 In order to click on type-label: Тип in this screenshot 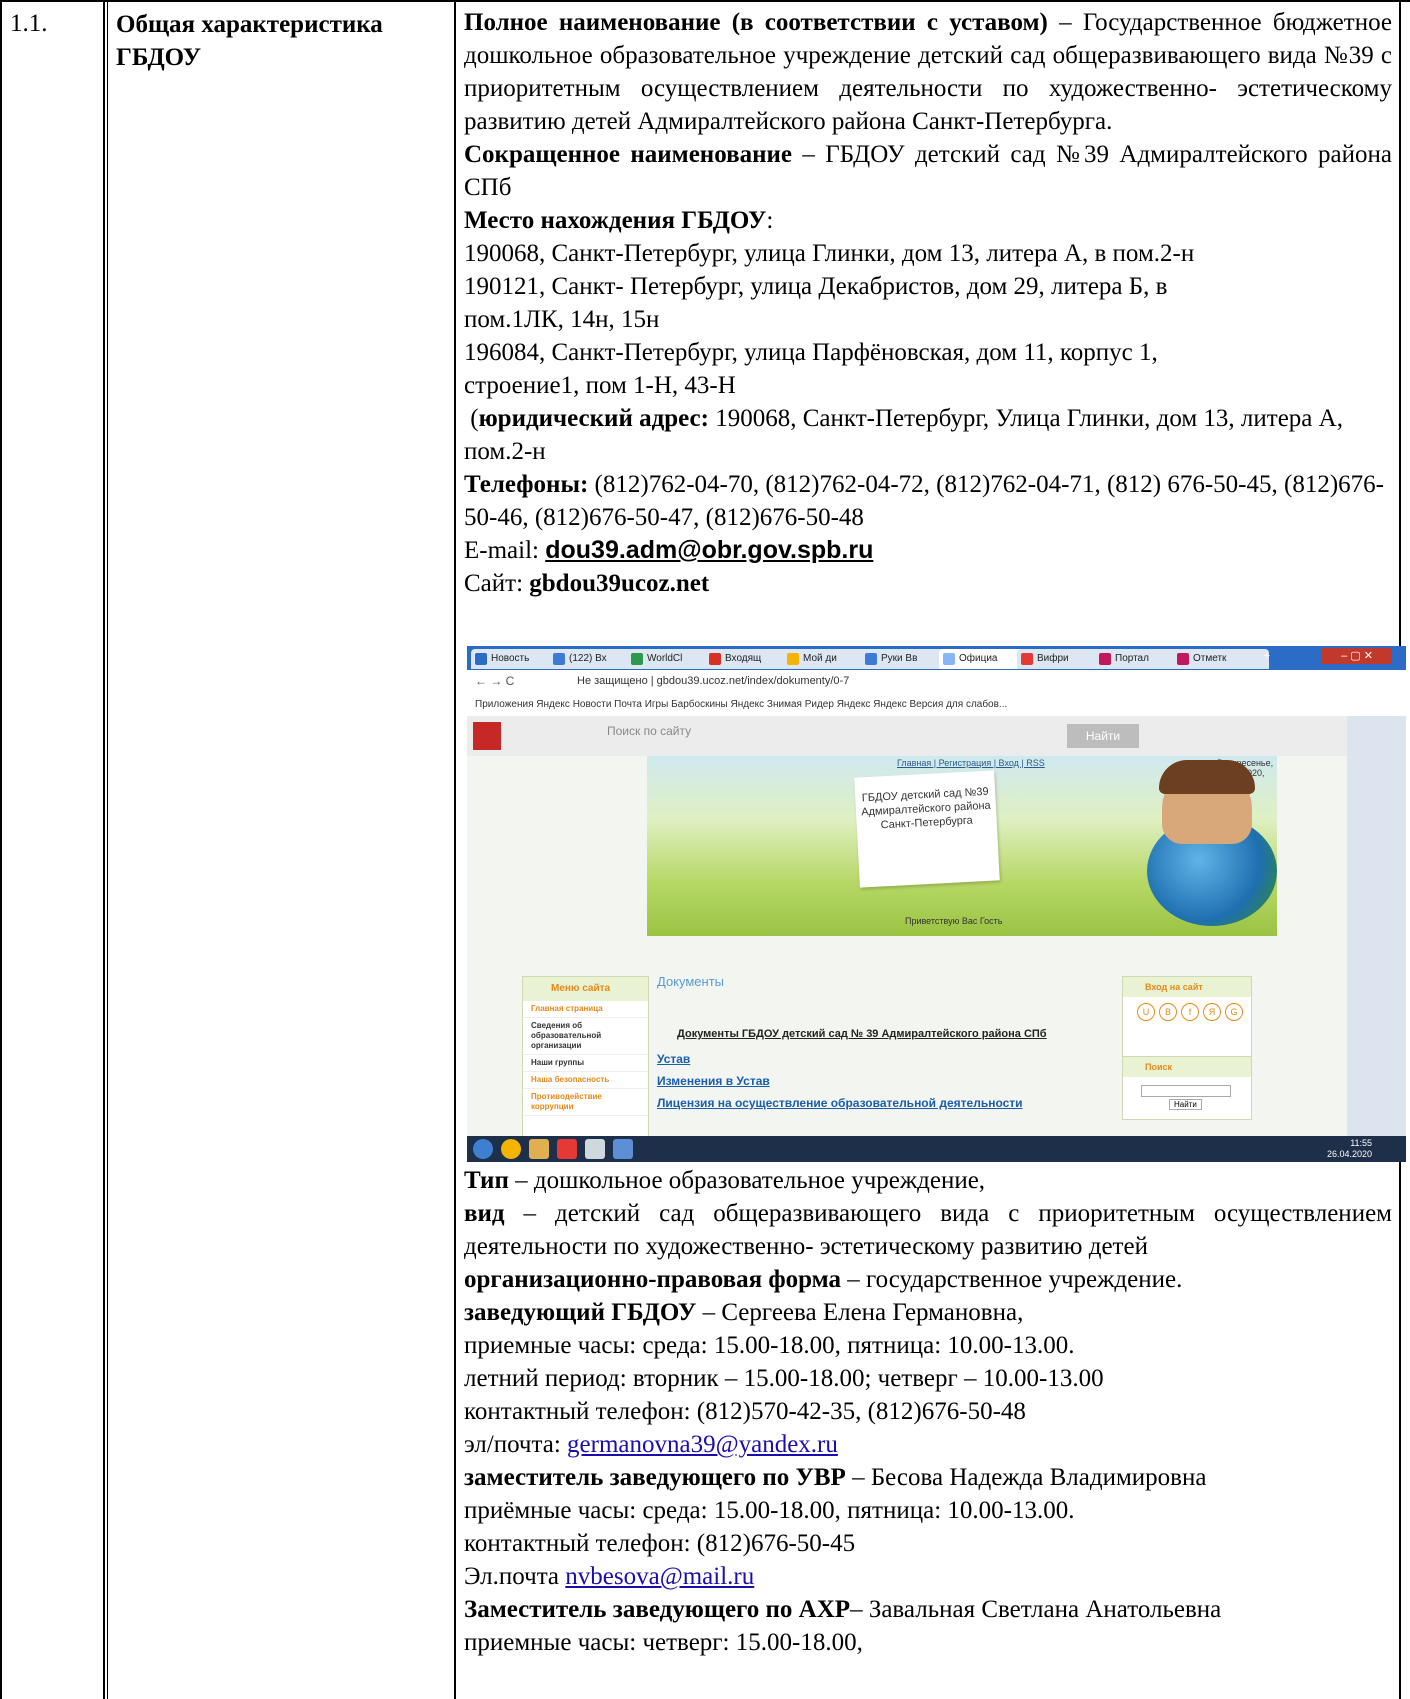, I will do `click(486, 1180)`.